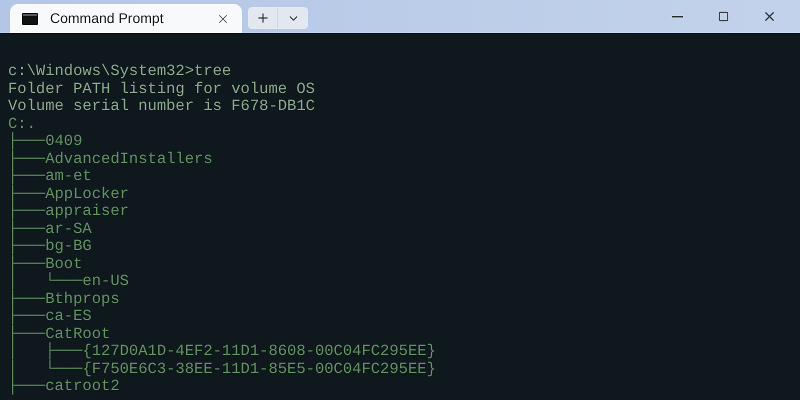 This screenshot has width=800, height=400. Describe the element at coordinates (22, 124) in the screenshot. I see `terminal-line: C:.` at that location.